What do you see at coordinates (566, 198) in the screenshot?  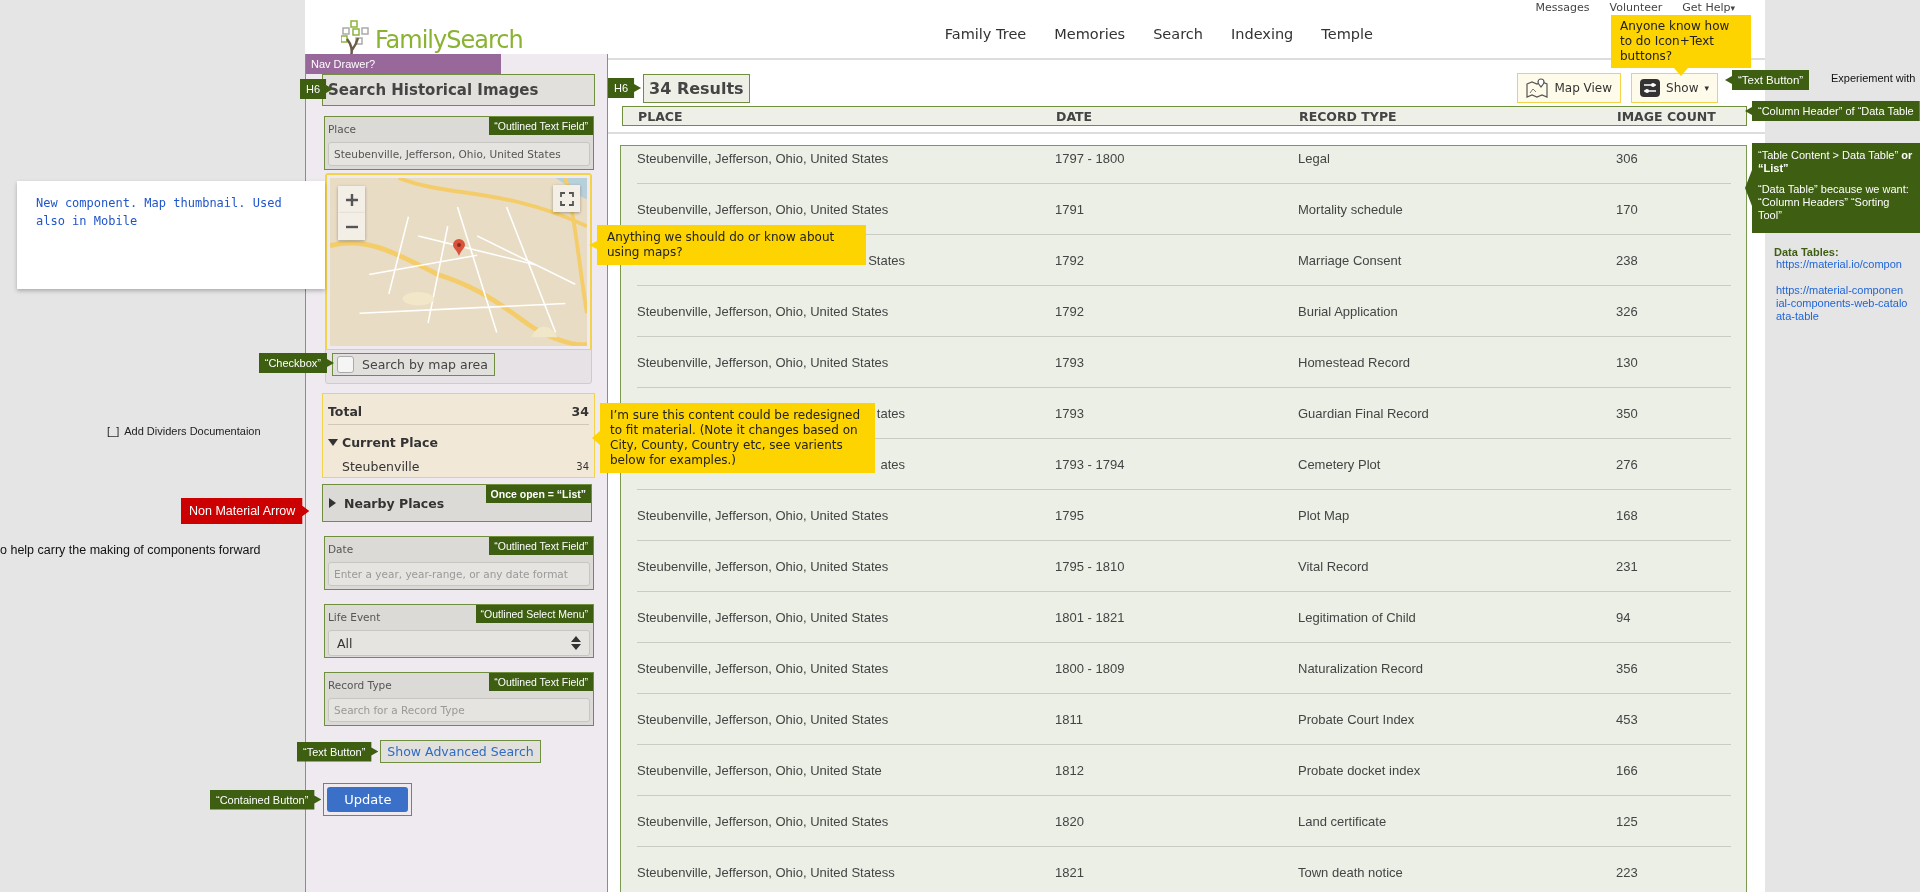 I see `fullscreen-button` at bounding box center [566, 198].